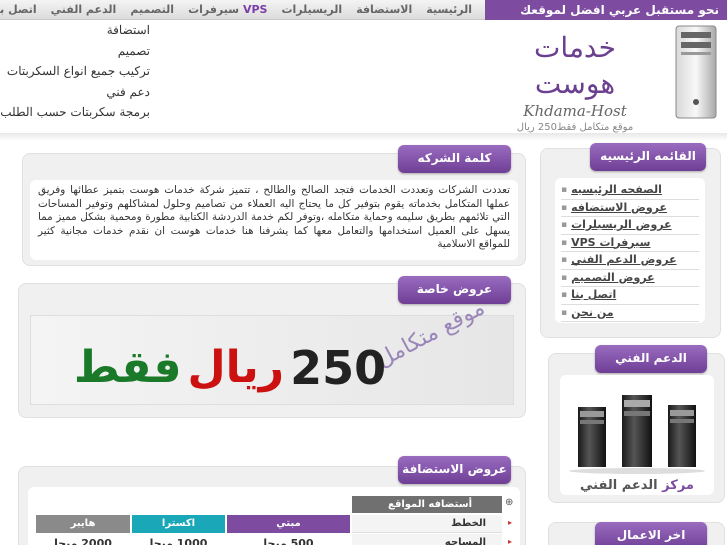  I want to click on menu-item-label: الصفحه الرئيسيه, so click(616, 189).